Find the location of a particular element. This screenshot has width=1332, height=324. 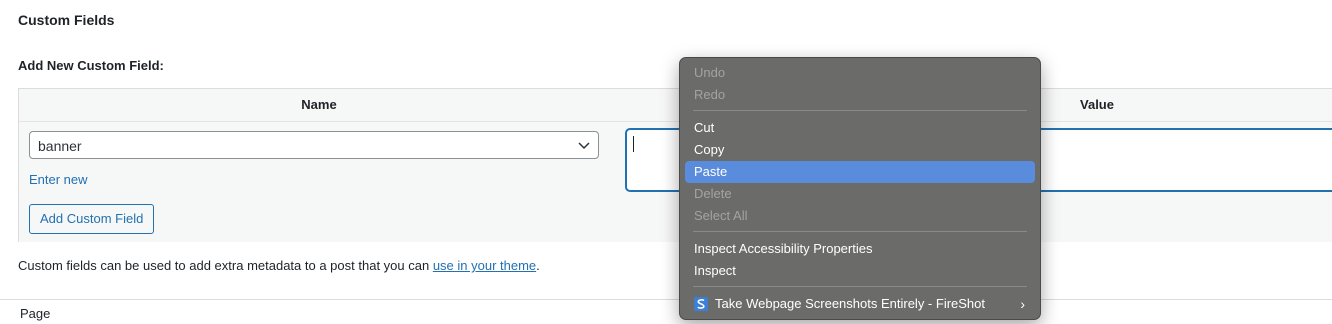

enter-new-link: Enter new is located at coordinates (58, 179).